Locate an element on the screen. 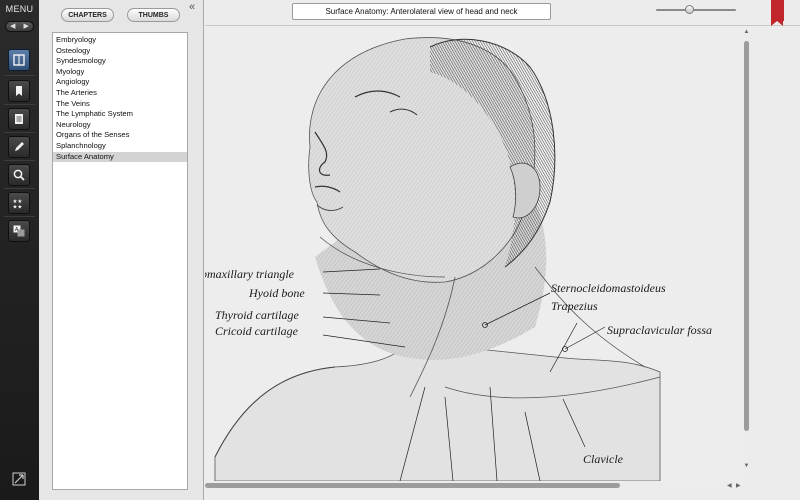 This screenshot has width=800, height=500. stars-button: ★★ ★★ is located at coordinates (19, 203).